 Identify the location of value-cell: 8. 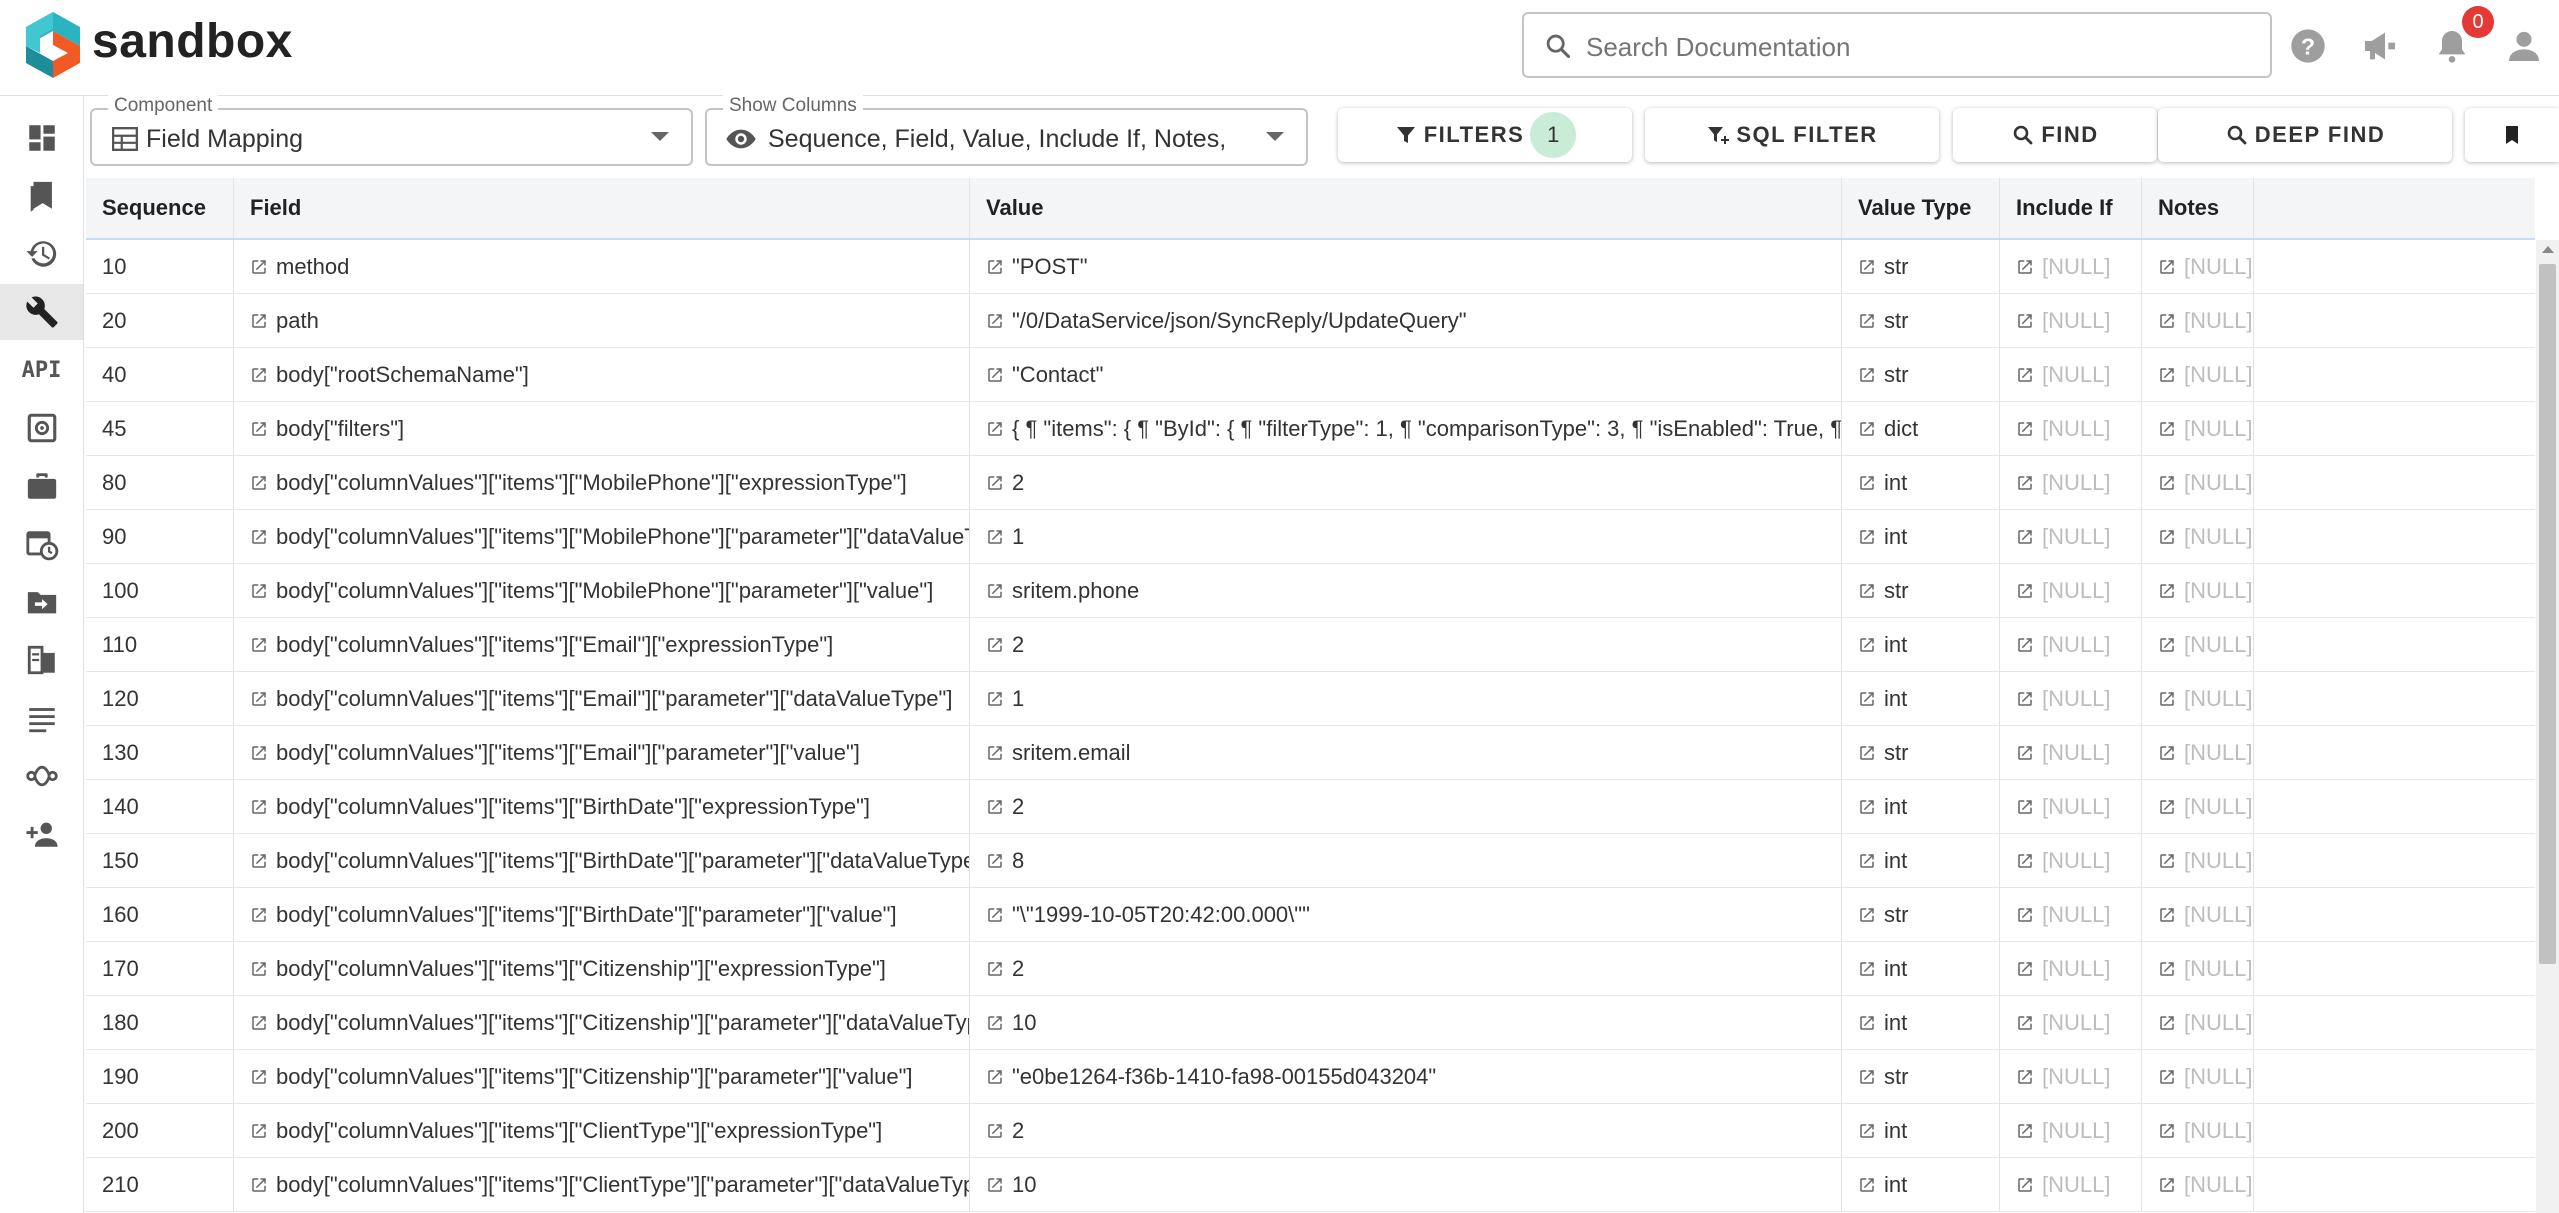
(1406, 860).